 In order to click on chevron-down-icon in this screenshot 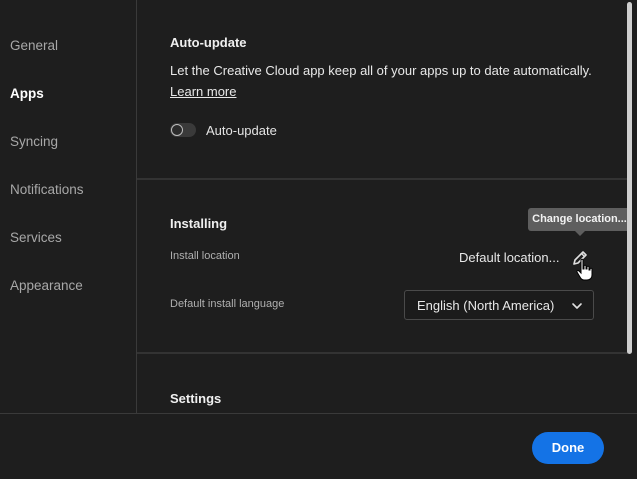, I will do `click(577, 306)`.